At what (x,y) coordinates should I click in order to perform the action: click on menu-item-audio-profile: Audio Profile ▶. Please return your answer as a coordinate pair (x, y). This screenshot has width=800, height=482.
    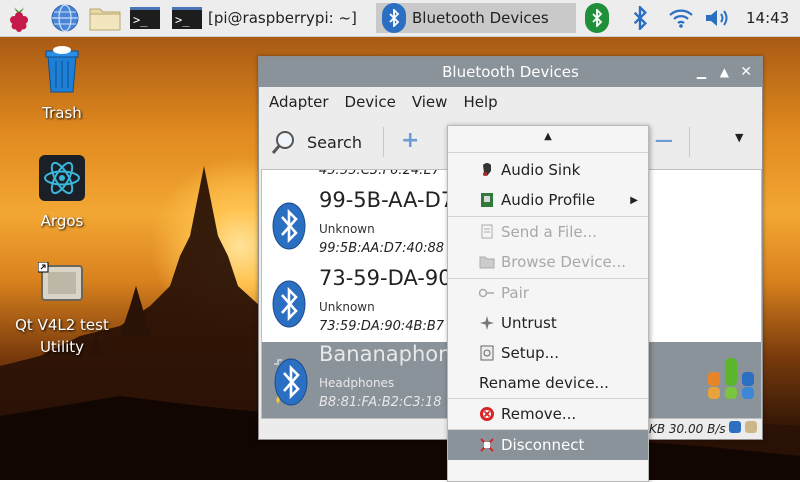
    Looking at the image, I should click on (548, 200).